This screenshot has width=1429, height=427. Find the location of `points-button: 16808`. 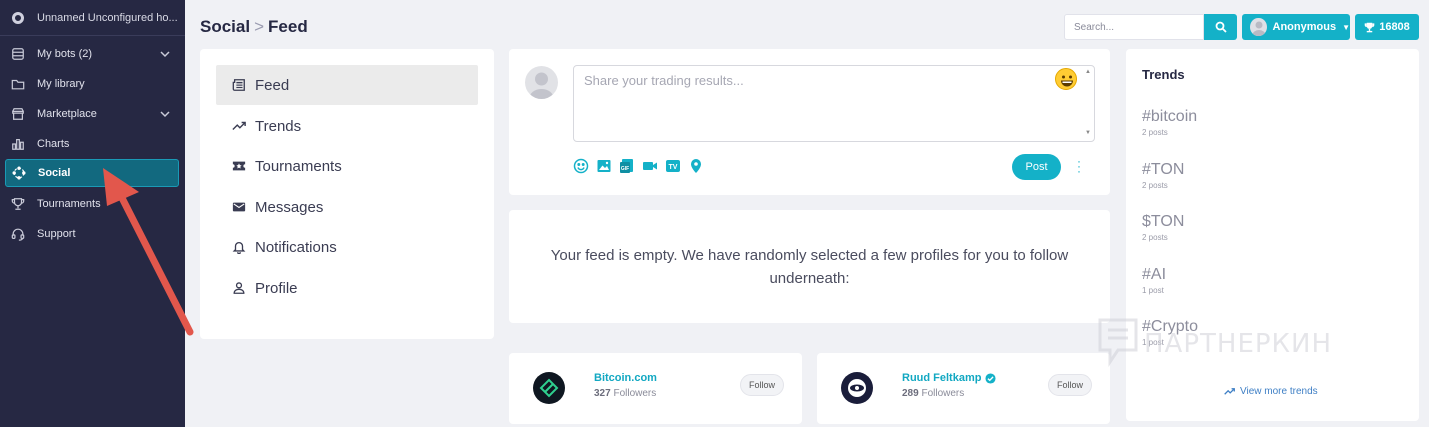

points-button: 16808 is located at coordinates (1387, 27).